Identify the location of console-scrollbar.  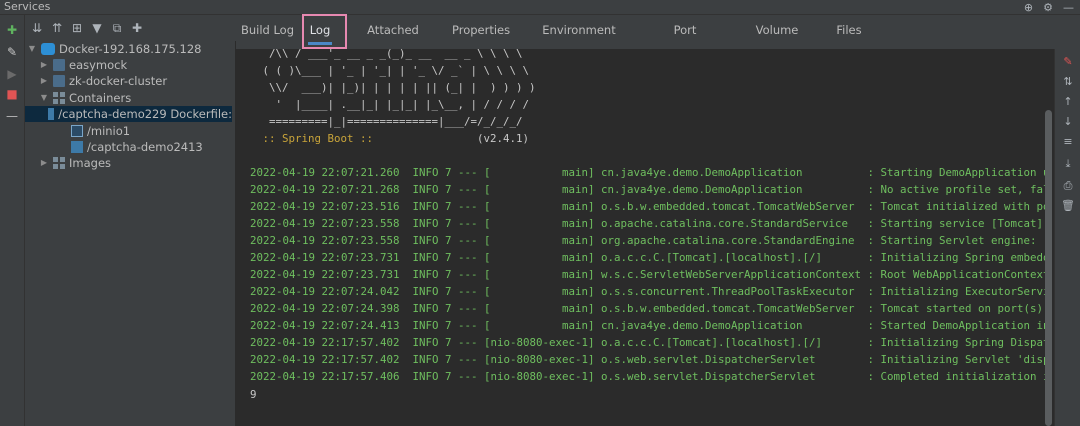
(1048, 268).